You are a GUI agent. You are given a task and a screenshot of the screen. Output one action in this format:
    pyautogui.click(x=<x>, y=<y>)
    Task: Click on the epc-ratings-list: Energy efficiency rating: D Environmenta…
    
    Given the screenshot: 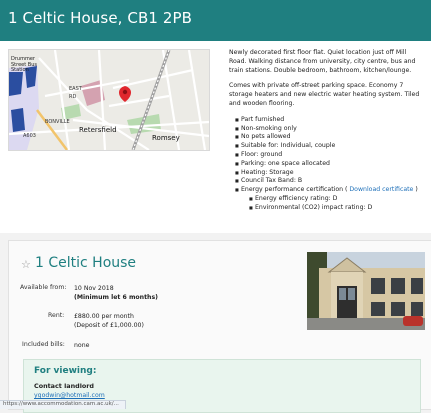 What is the action you would take?
    pyautogui.click(x=333, y=204)
    